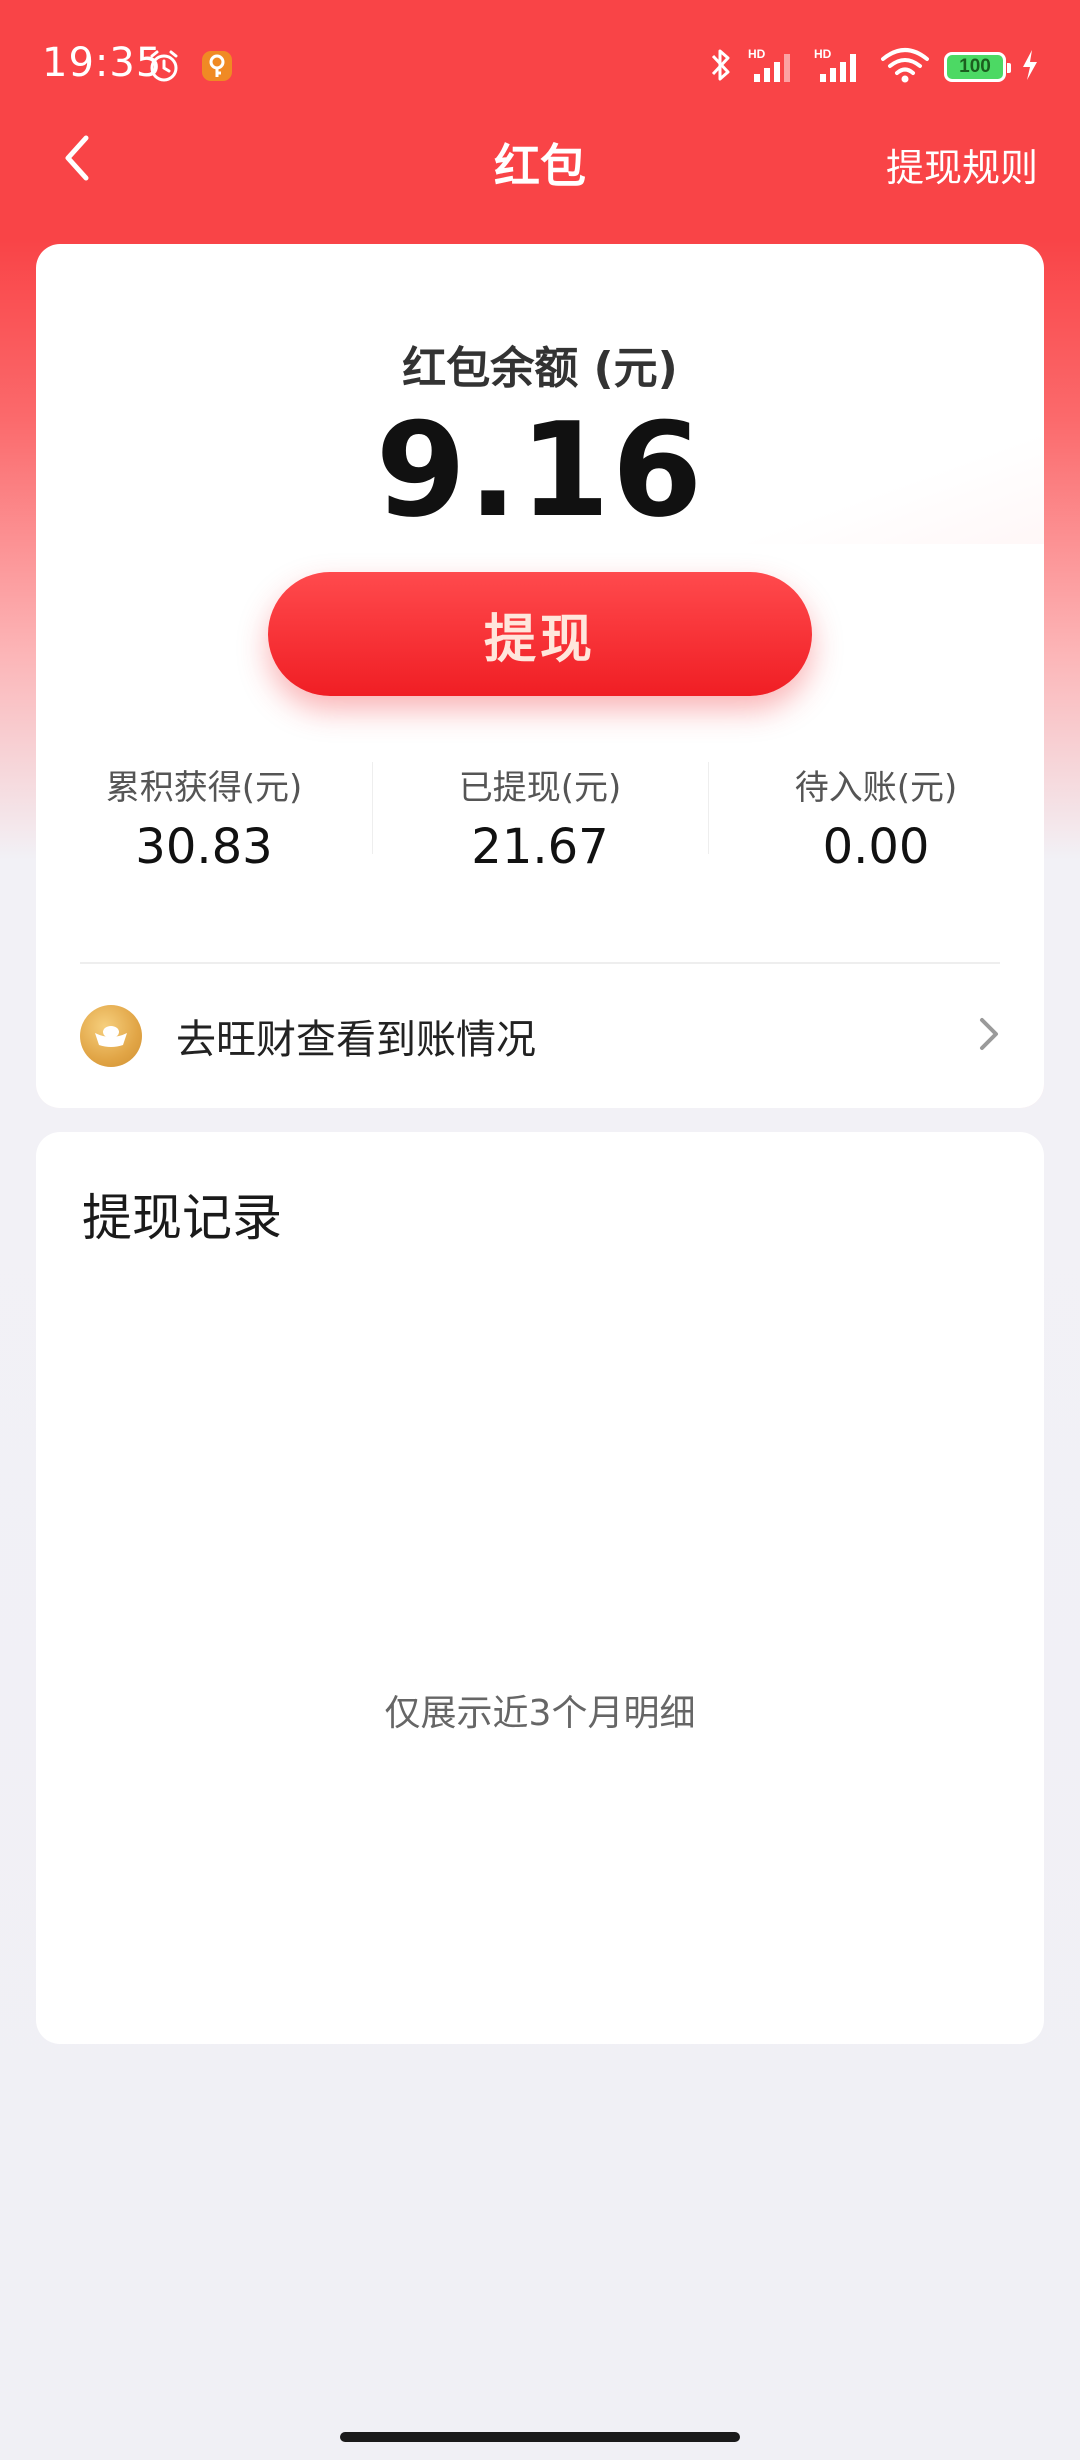 The width and height of the screenshot is (1080, 2460). I want to click on balance-label: 红包余额 (元), so click(540, 368).